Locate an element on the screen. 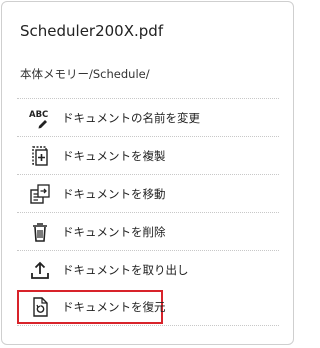 The width and height of the screenshot is (320, 348). menu-divider is located at coordinates (148, 325).